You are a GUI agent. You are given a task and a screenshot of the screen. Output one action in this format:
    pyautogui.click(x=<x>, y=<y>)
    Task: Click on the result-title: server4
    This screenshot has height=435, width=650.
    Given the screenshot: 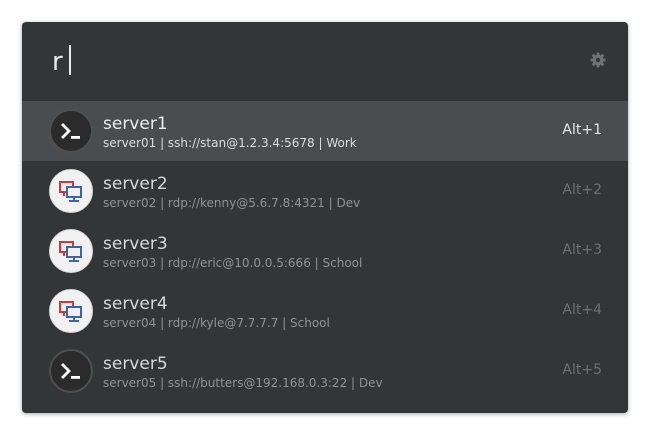 What is the action you would take?
    pyautogui.click(x=135, y=304)
    